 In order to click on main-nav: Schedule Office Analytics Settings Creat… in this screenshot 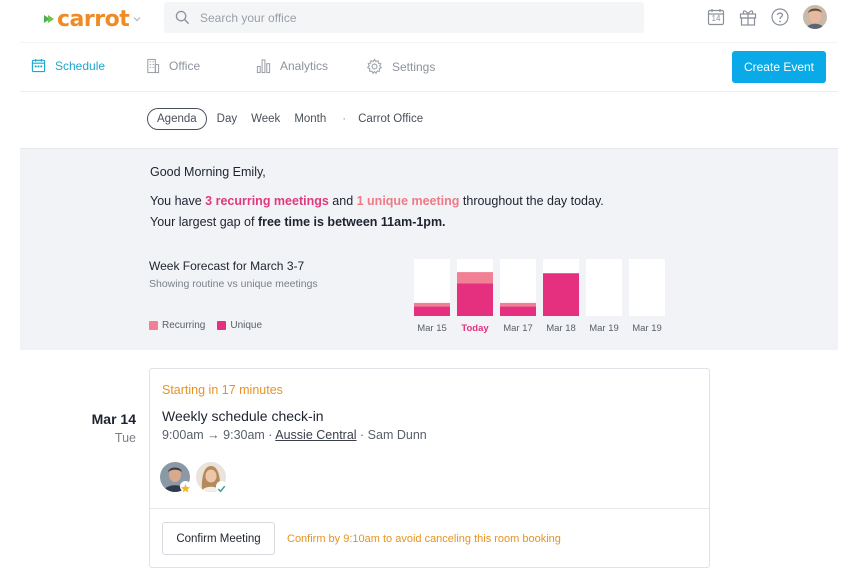, I will do `click(429, 67)`.